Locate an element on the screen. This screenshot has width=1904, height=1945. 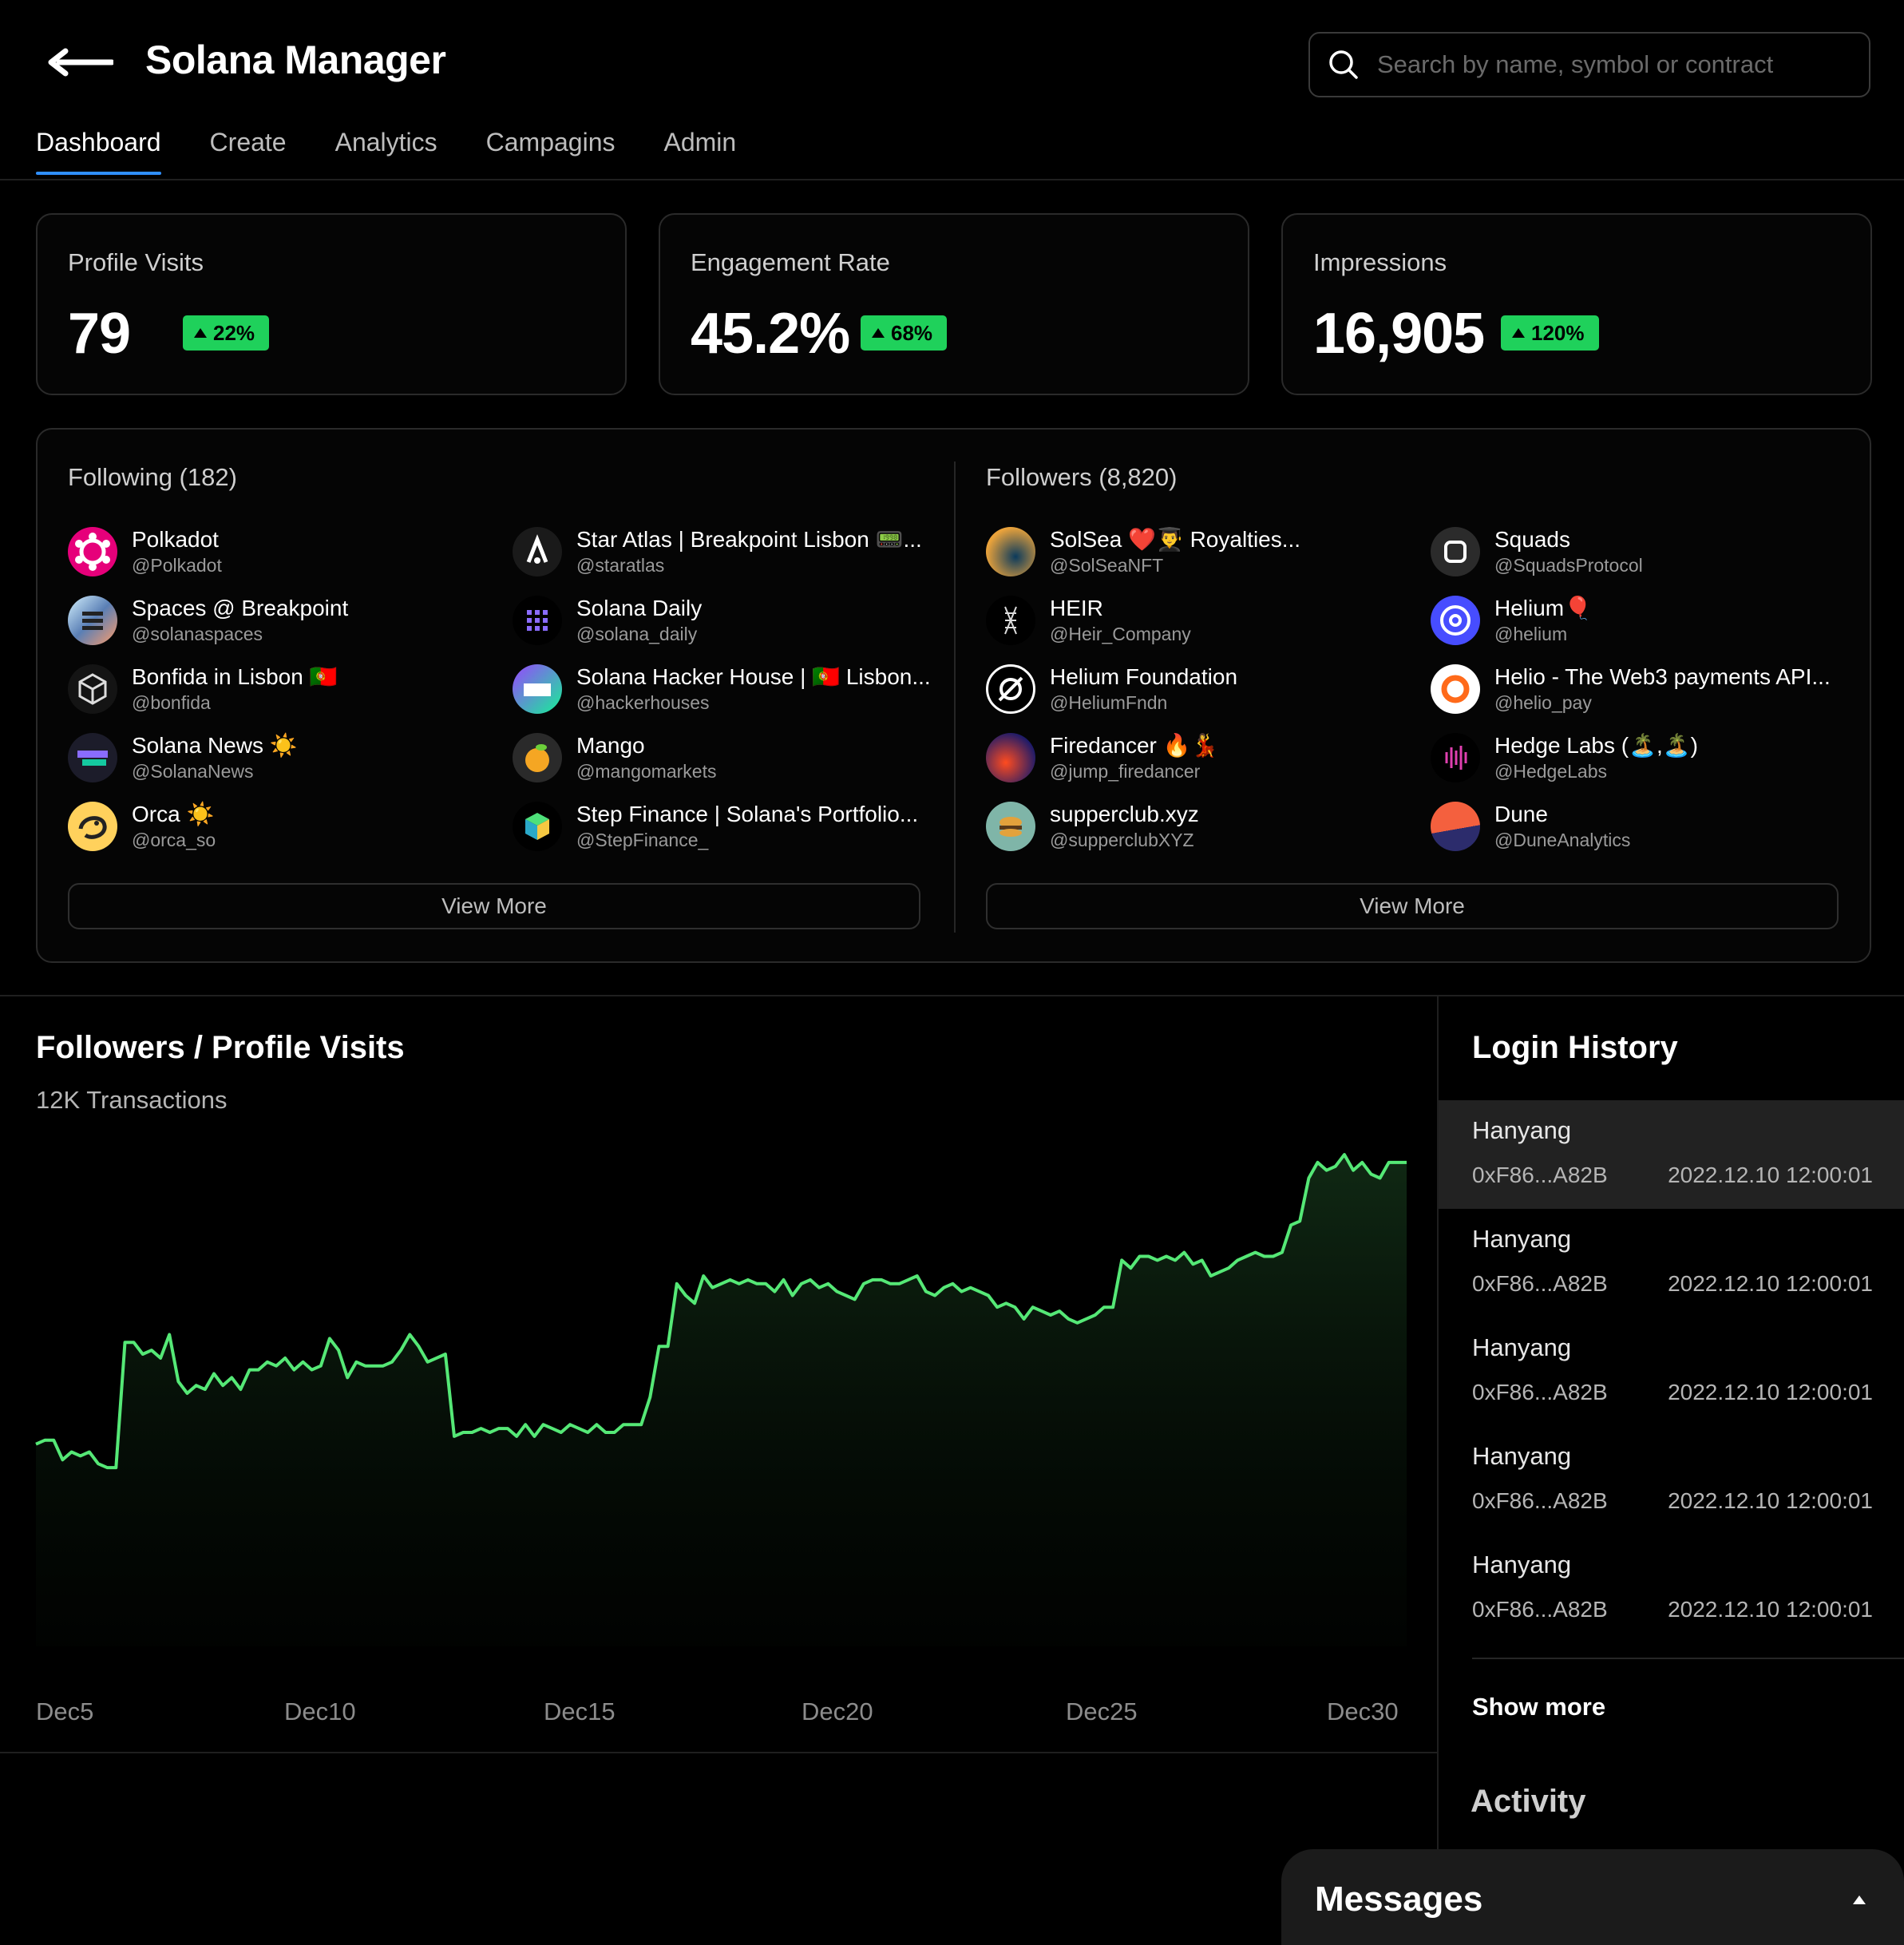
follower-item: HEIR @Heir_Company is located at coordinates (1088, 620).